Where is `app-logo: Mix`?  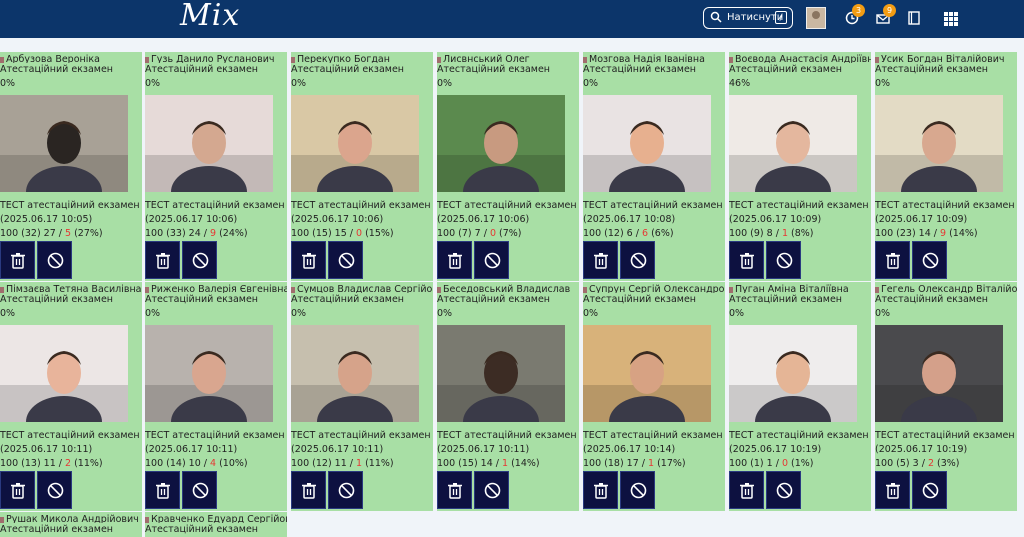
app-logo: Mix is located at coordinates (210, 16).